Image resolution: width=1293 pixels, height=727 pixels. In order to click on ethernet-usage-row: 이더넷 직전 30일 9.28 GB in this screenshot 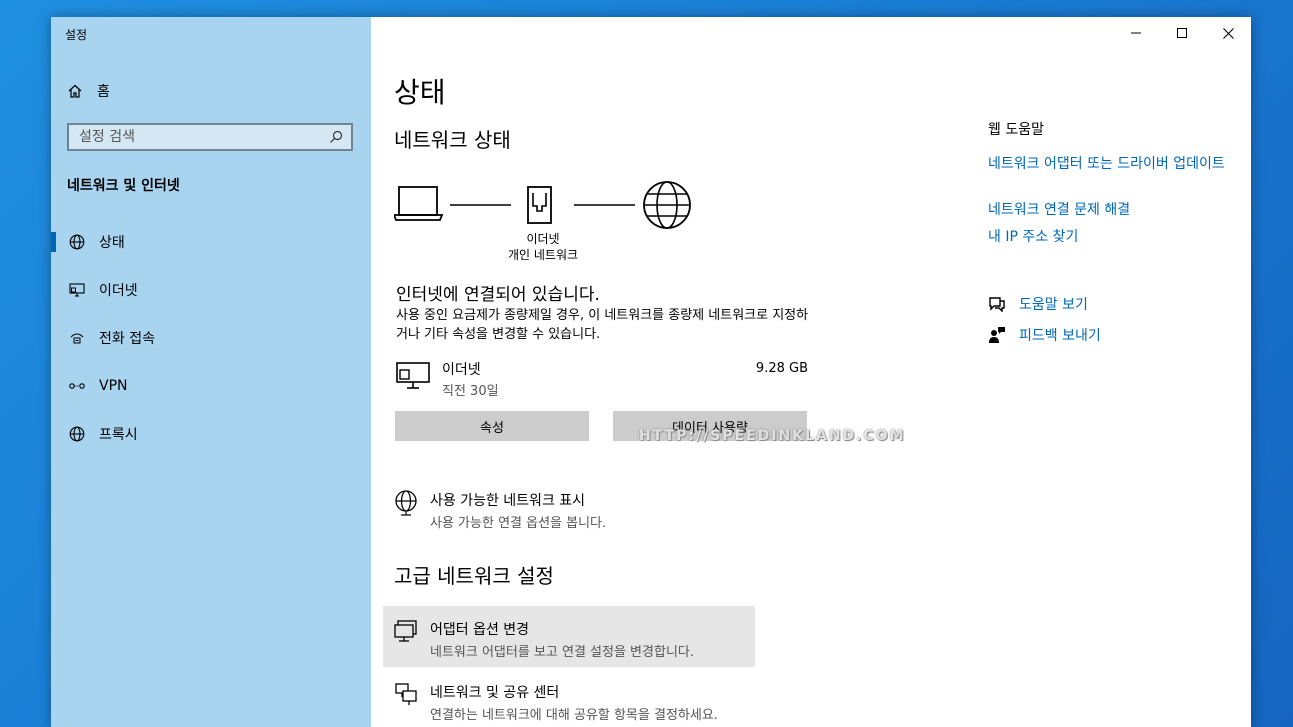, I will do `click(602, 378)`.